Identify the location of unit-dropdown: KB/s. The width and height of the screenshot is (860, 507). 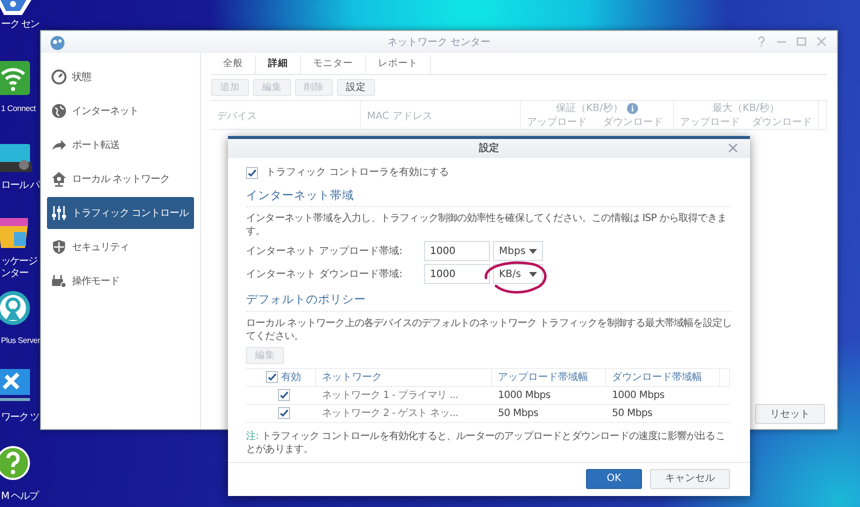
(518, 274).